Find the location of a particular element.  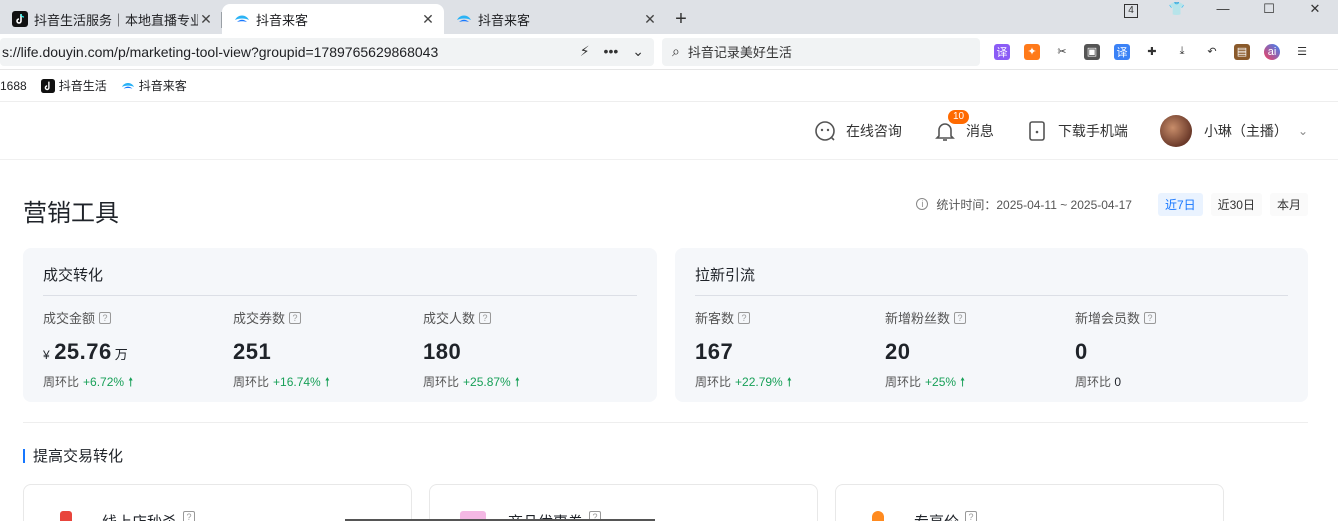

translate2-icon: 译 is located at coordinates (1122, 51).